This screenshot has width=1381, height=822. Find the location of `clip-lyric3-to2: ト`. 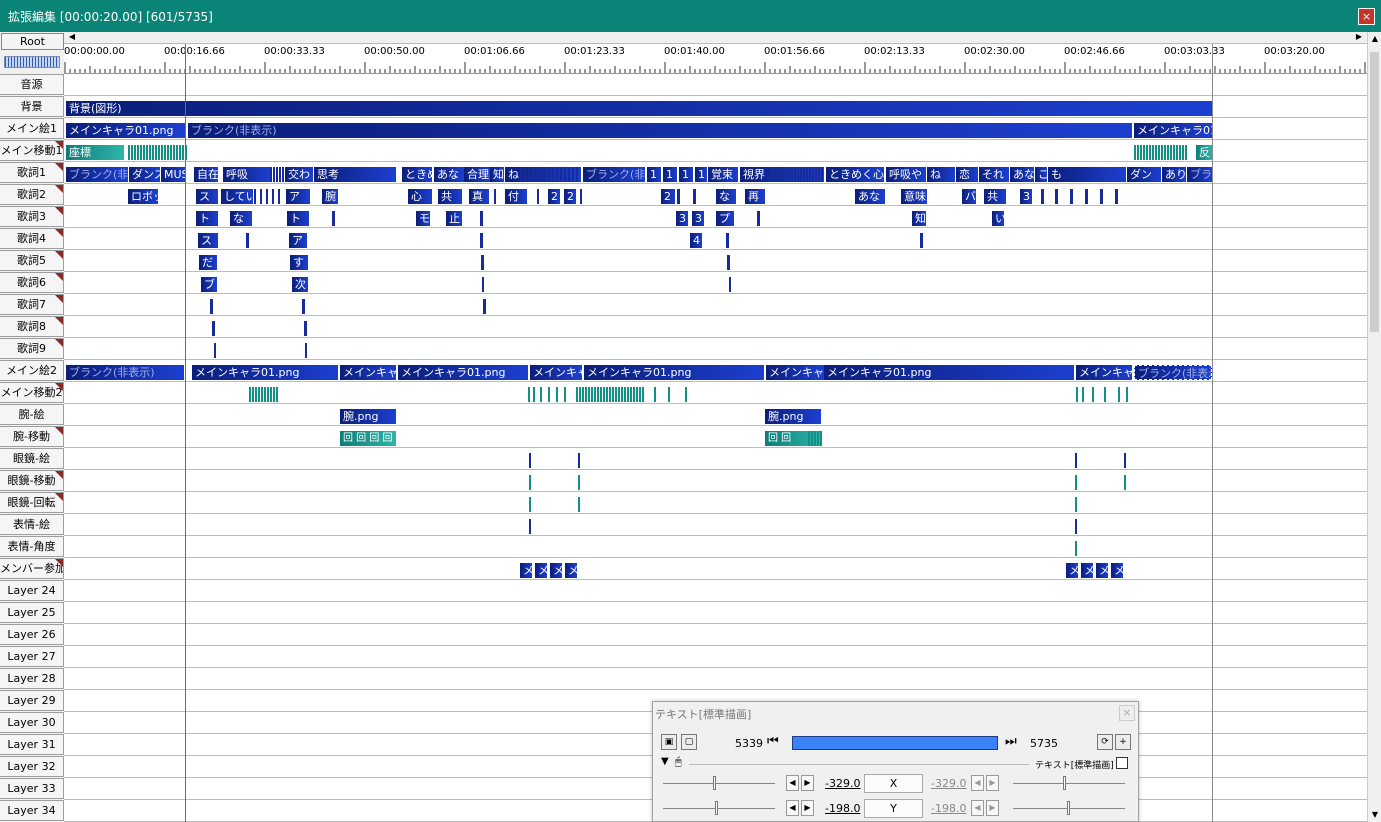

clip-lyric3-to2: ト is located at coordinates (298, 218).